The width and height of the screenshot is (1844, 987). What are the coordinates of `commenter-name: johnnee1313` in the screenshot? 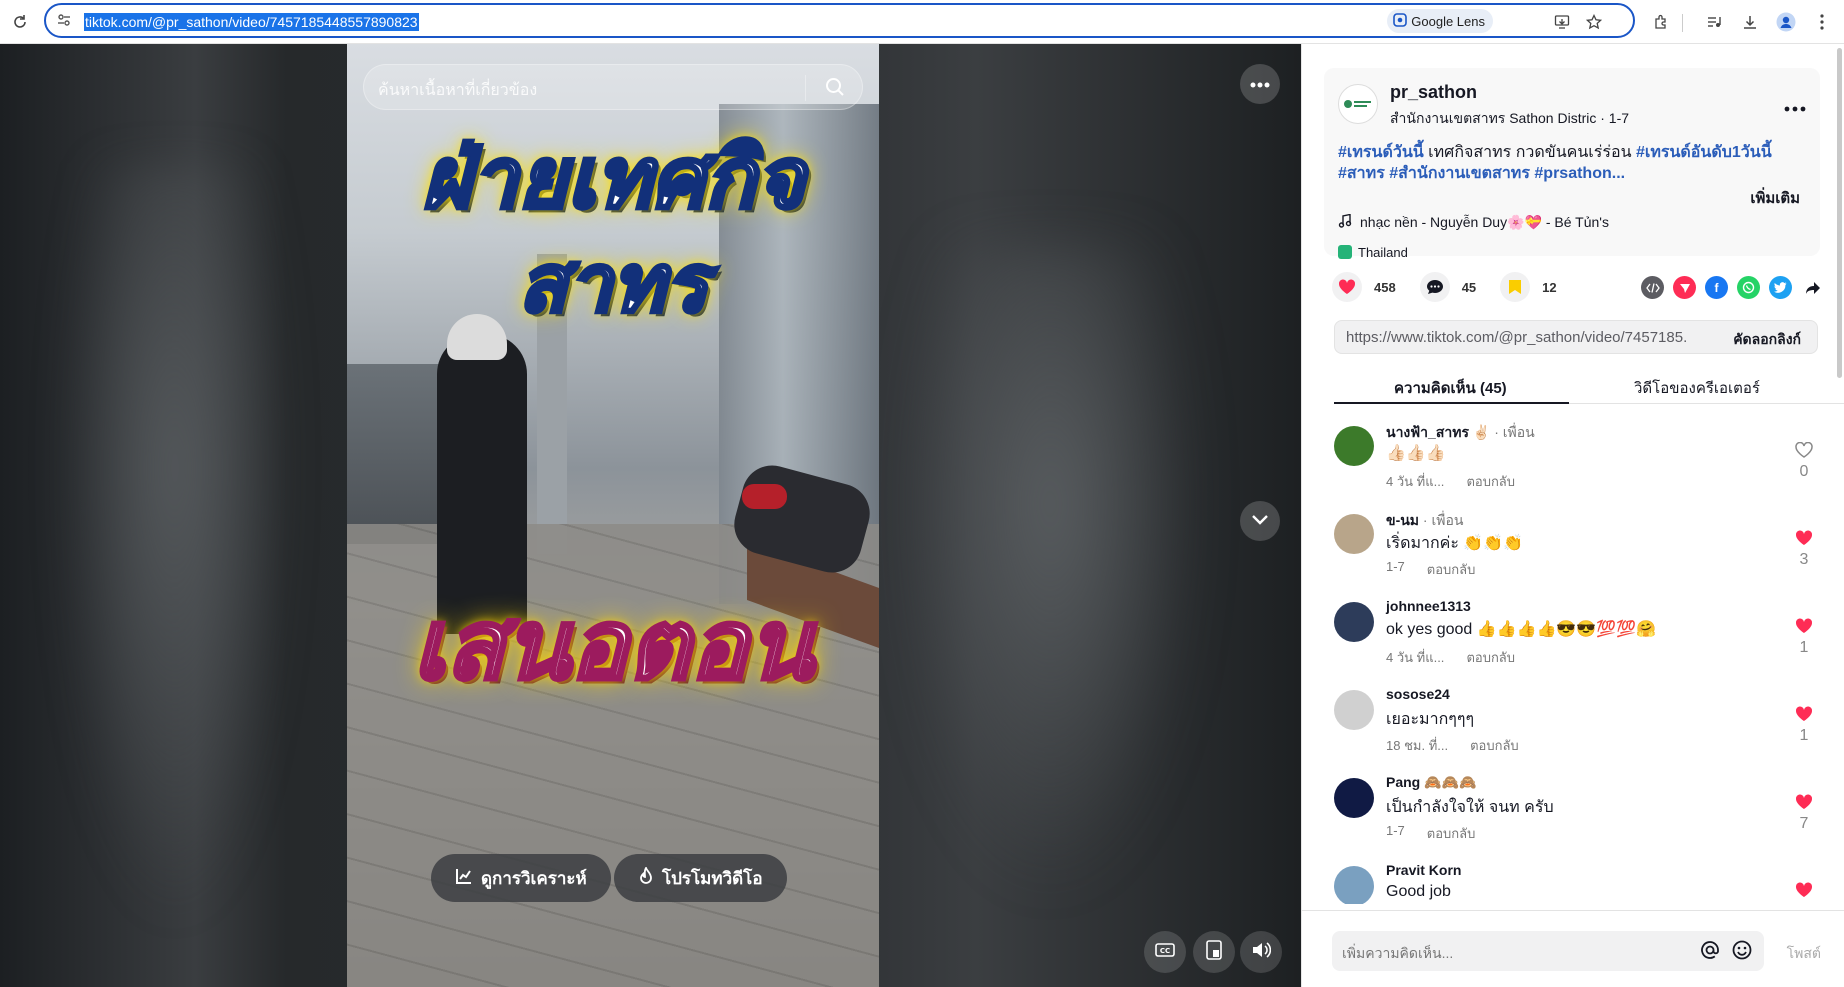 It's located at (1428, 606).